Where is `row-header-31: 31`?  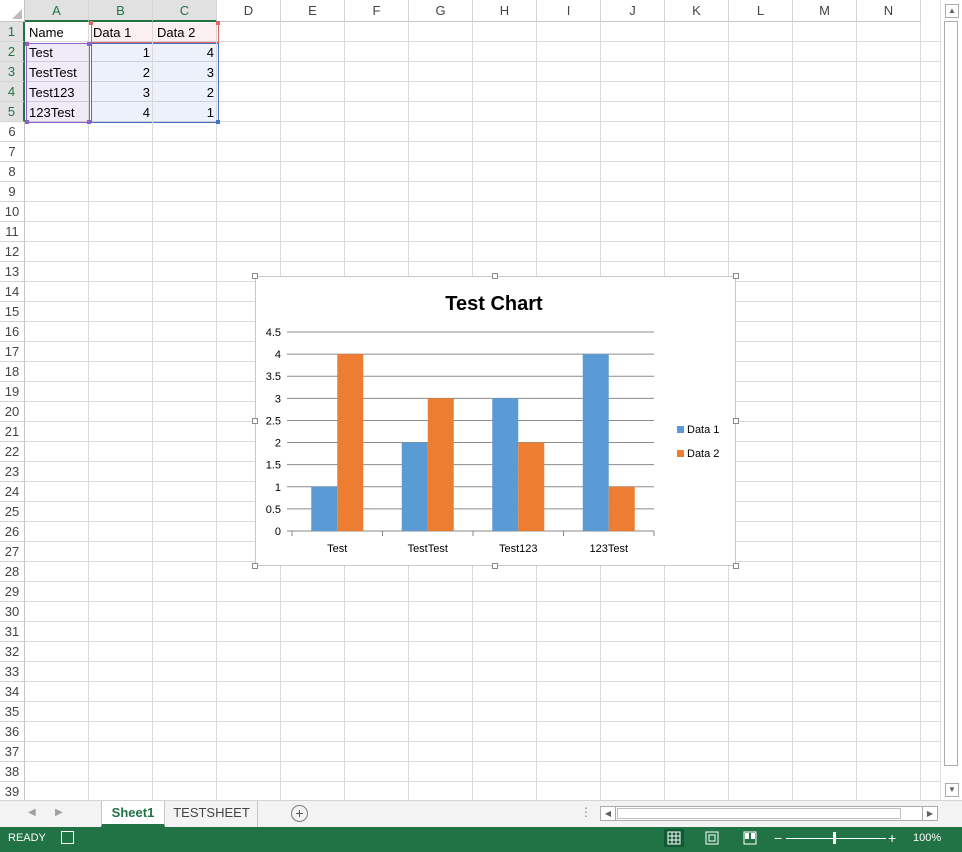 row-header-31: 31 is located at coordinates (12, 632).